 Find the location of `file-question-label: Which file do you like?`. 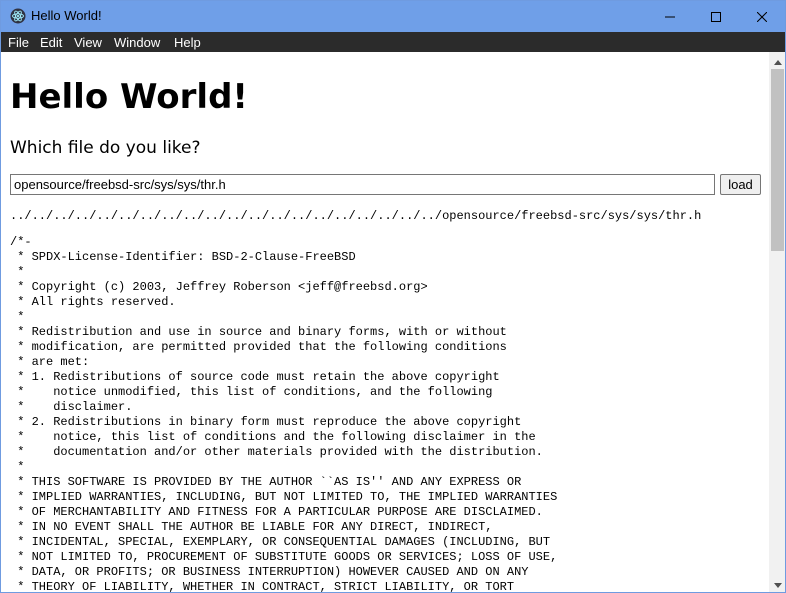

file-question-label: Which file do you like? is located at coordinates (105, 148).